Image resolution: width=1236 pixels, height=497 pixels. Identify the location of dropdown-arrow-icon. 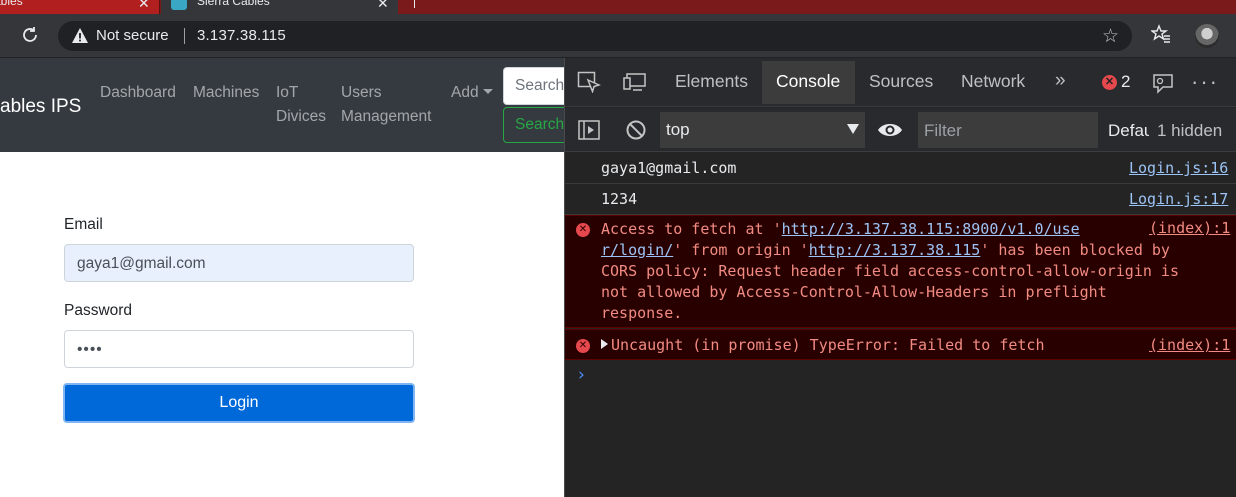
(853, 129).